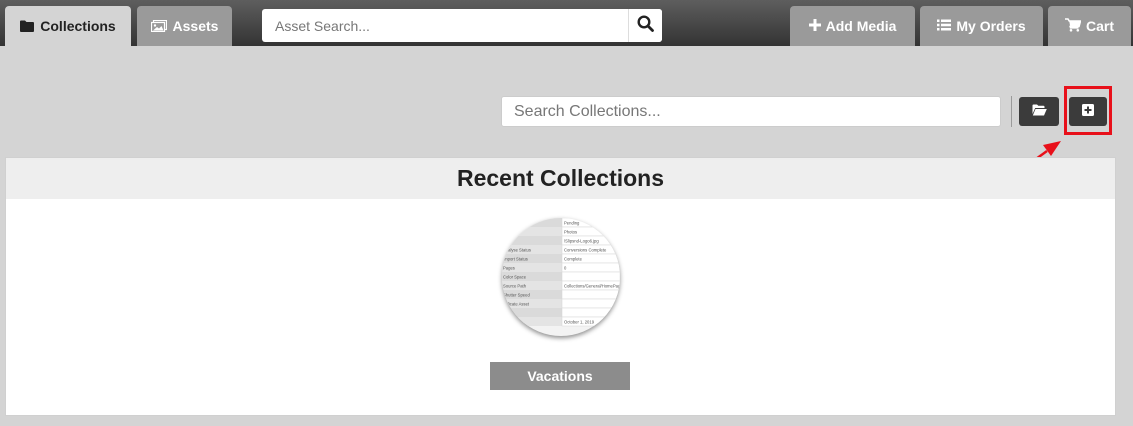  I want to click on thumb-row-text: Pages, so click(509, 267).